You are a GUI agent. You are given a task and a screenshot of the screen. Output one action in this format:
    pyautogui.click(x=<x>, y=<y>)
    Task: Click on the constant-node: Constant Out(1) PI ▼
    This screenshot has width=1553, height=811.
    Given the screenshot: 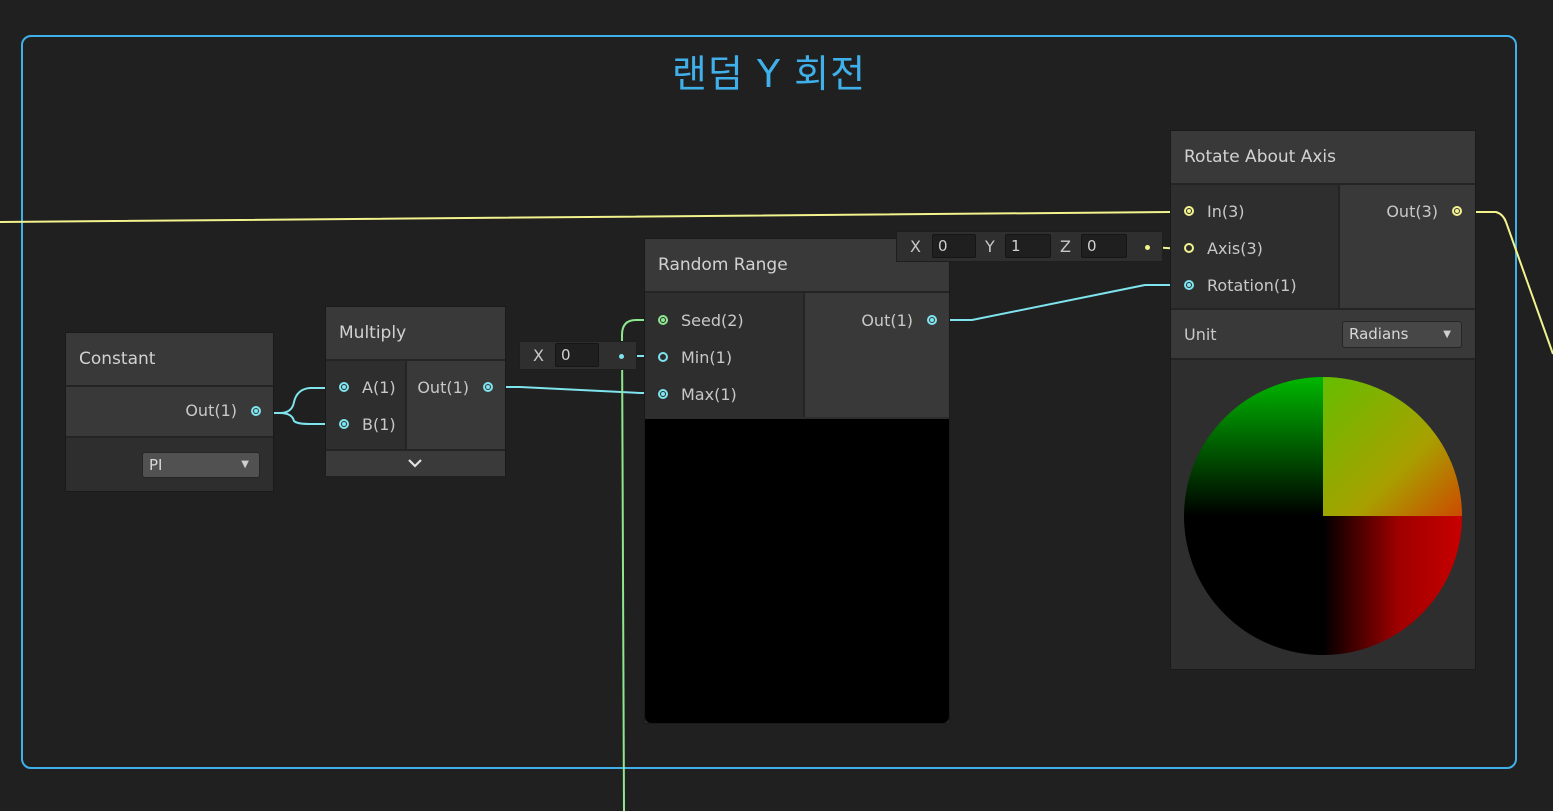 What is the action you would take?
    pyautogui.click(x=169, y=412)
    